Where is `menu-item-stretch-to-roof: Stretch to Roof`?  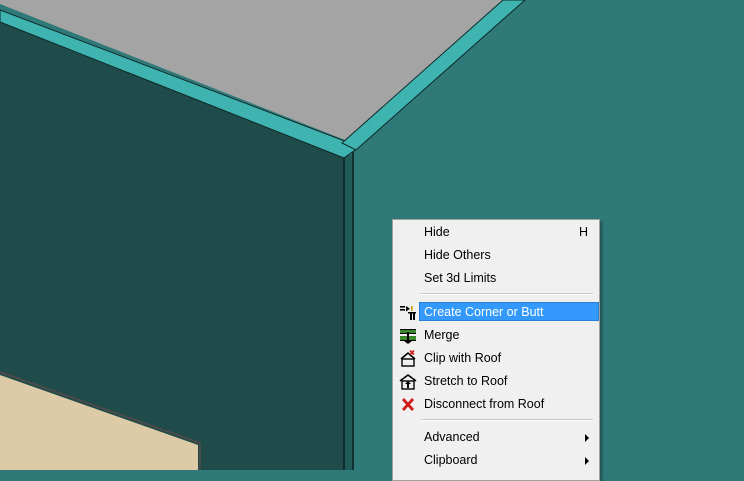 menu-item-stretch-to-roof: Stretch to Roof is located at coordinates (496, 381).